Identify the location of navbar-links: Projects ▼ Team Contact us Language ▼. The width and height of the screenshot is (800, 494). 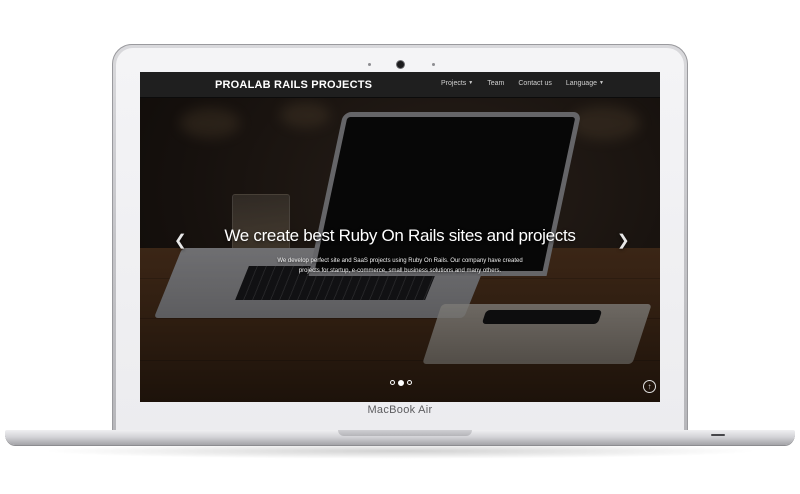
(529, 83).